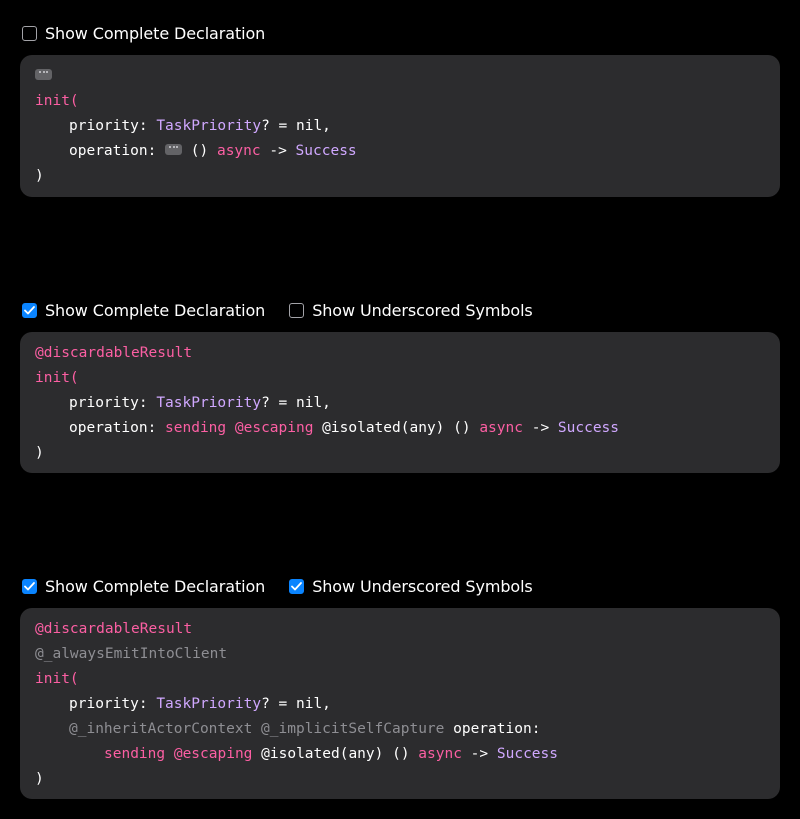 Image resolution: width=800 pixels, height=819 pixels. I want to click on parens: (), so click(203, 151).